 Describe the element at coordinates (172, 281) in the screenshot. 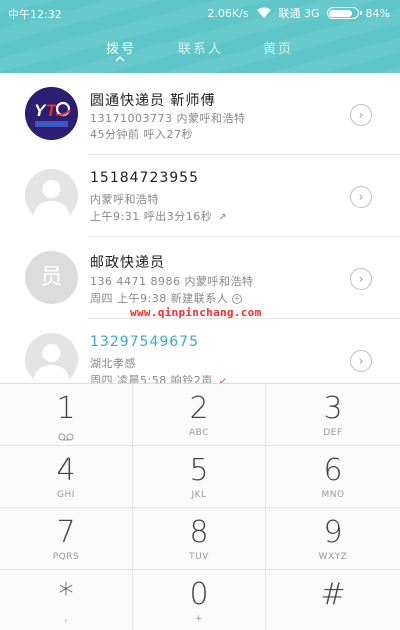

I see `contact-number-location: 136 4471 8986 内蒙呼和浩特` at that location.